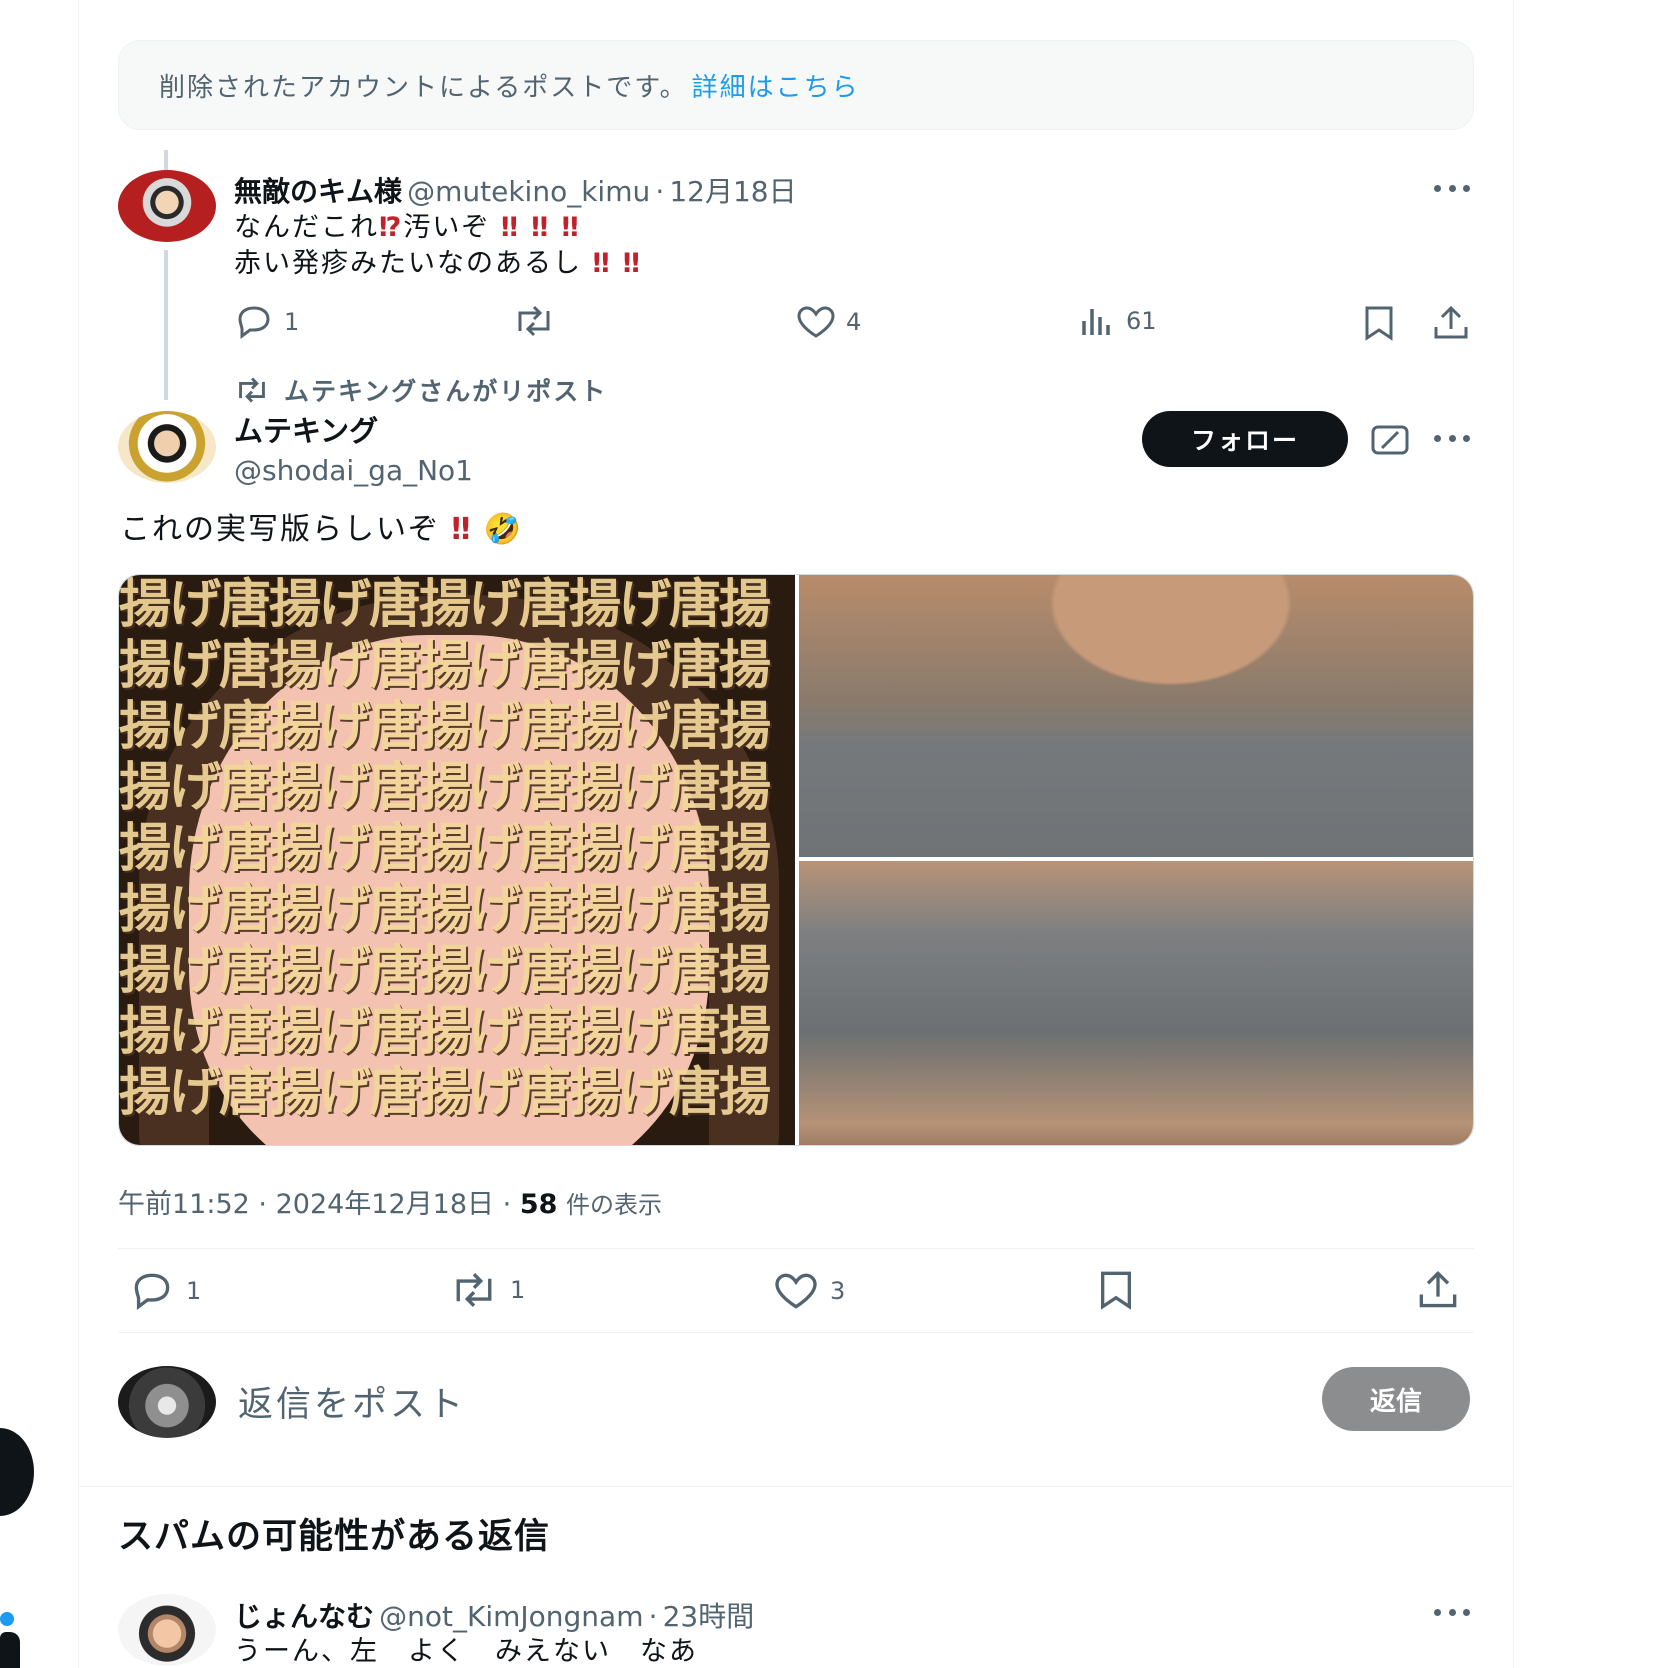 This screenshot has width=1668, height=1668. What do you see at coordinates (776, 85) in the screenshot?
I see `details-link: 詳細はこちら` at bounding box center [776, 85].